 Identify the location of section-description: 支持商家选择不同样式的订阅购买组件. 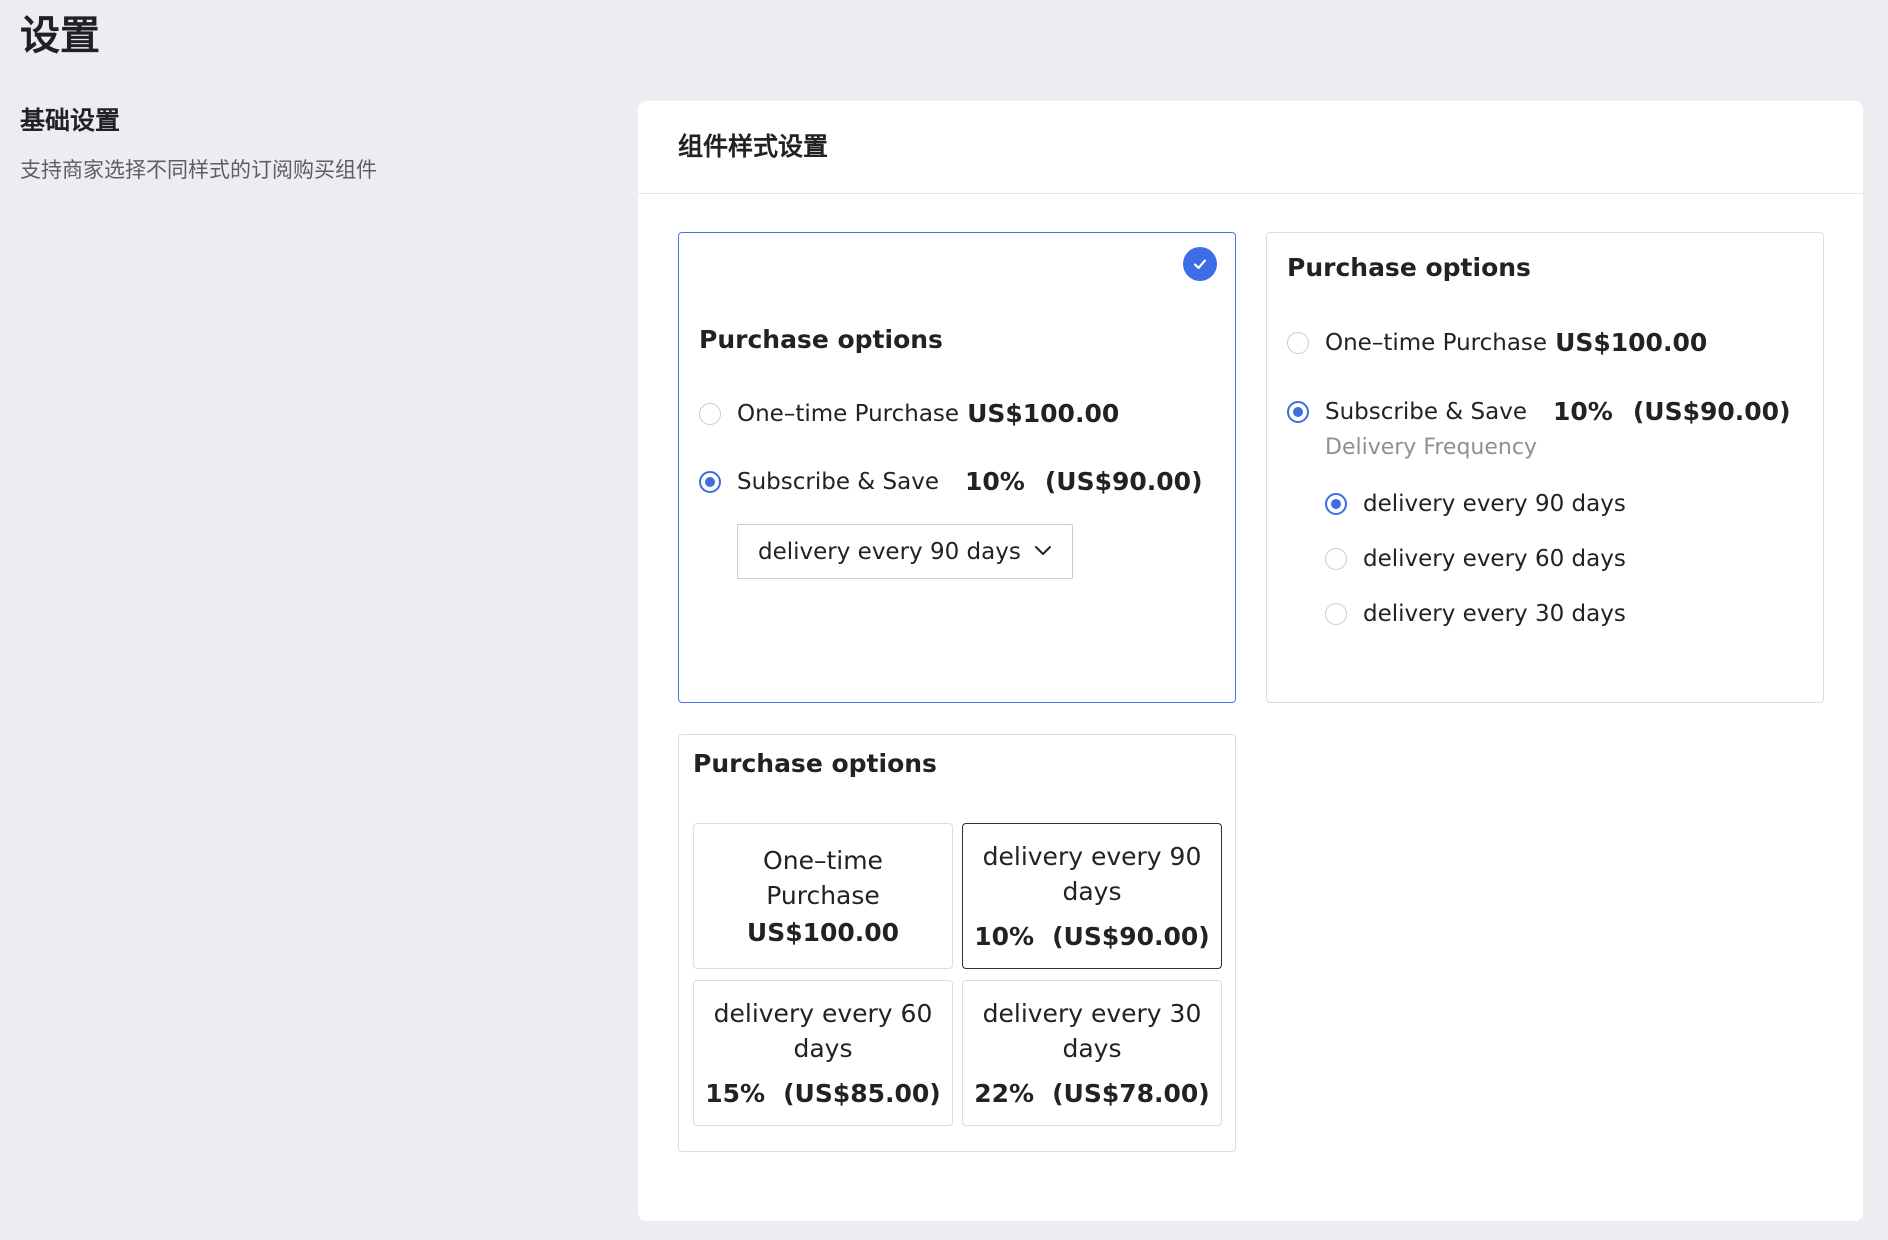
(198, 170).